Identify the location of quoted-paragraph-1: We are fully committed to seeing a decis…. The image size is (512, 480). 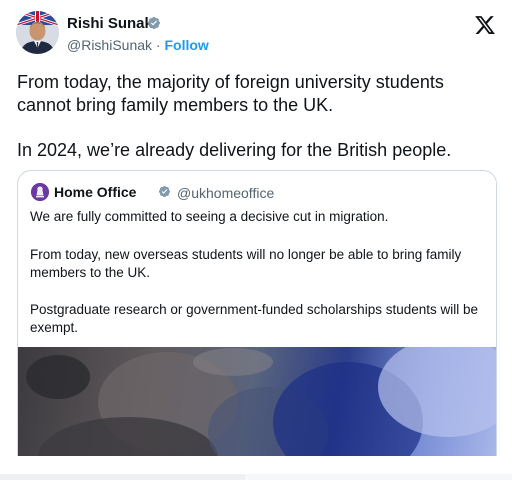
(209, 216).